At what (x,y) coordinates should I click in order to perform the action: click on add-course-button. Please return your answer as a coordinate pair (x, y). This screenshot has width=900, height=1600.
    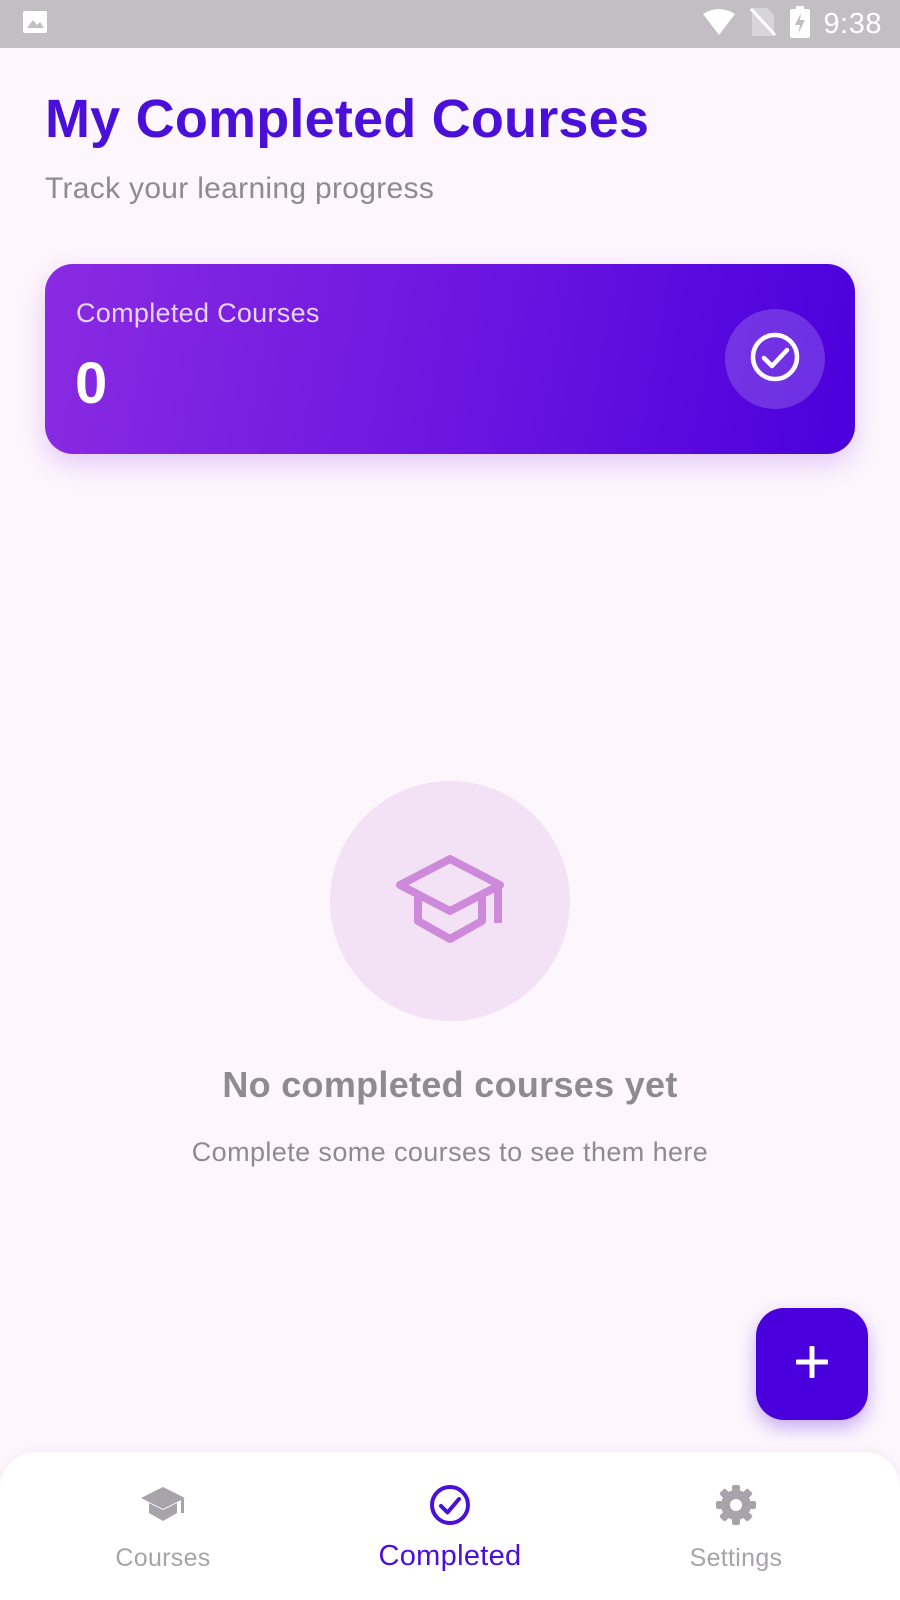
    Looking at the image, I should click on (812, 1364).